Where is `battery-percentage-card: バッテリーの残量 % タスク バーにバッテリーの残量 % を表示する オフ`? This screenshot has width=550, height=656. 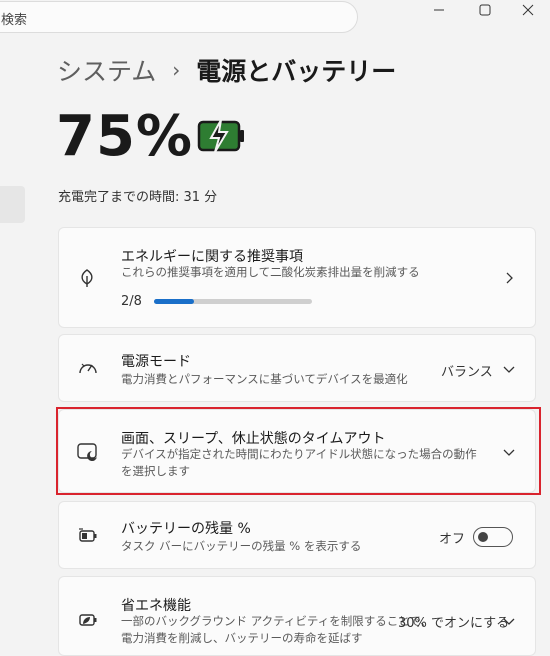 battery-percentage-card: バッテリーの残量 % タスク バーにバッテリーの残量 % を表示する オフ is located at coordinates (297, 535).